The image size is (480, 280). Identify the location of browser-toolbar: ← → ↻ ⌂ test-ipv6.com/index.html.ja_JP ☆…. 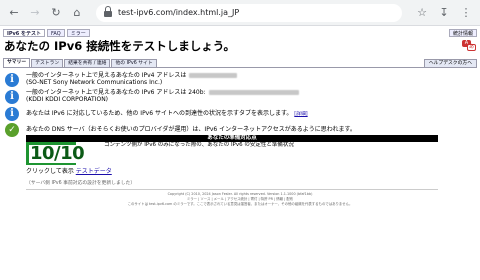
(240, 13).